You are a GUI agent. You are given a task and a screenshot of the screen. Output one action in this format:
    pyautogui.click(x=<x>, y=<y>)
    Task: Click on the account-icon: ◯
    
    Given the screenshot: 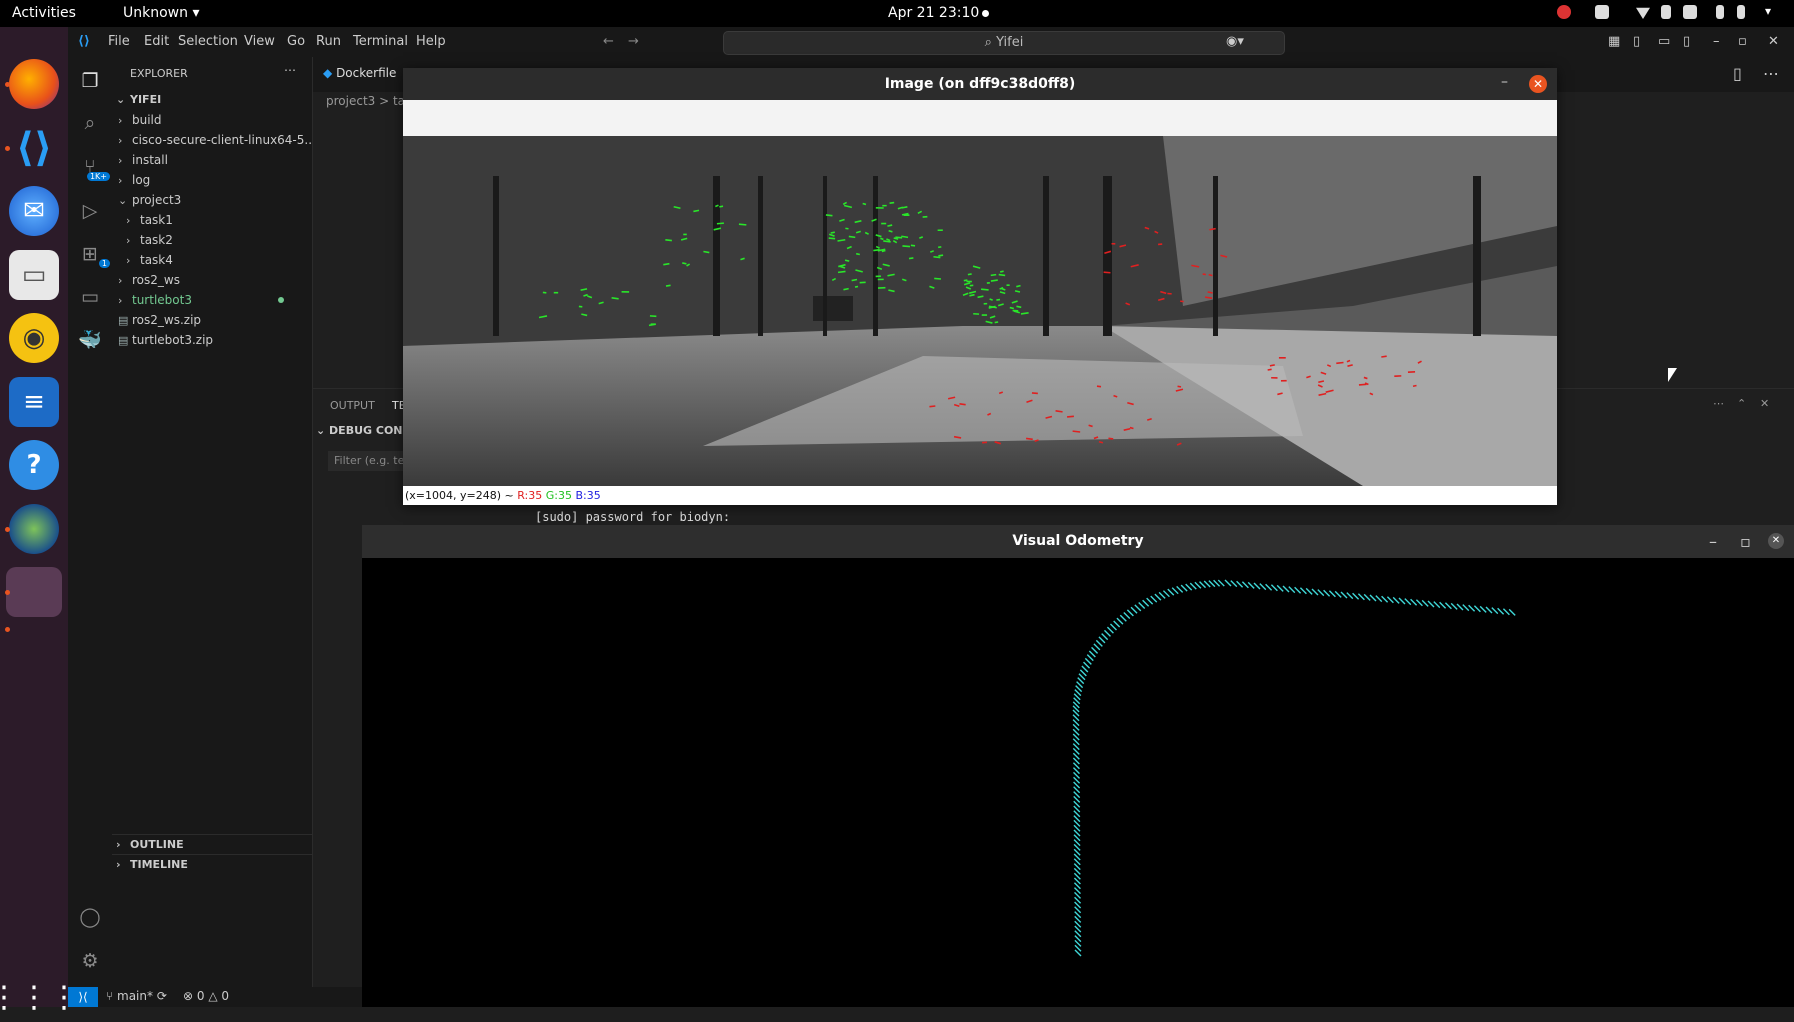 What is the action you would take?
    pyautogui.click(x=90, y=917)
    